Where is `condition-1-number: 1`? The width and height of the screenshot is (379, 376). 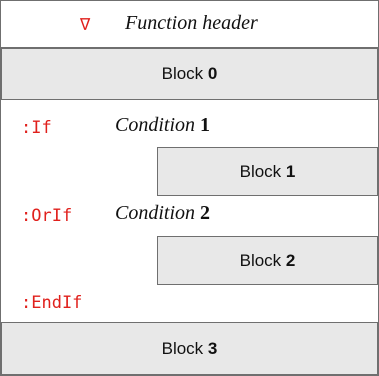
condition-1-number: 1 is located at coordinates (205, 125).